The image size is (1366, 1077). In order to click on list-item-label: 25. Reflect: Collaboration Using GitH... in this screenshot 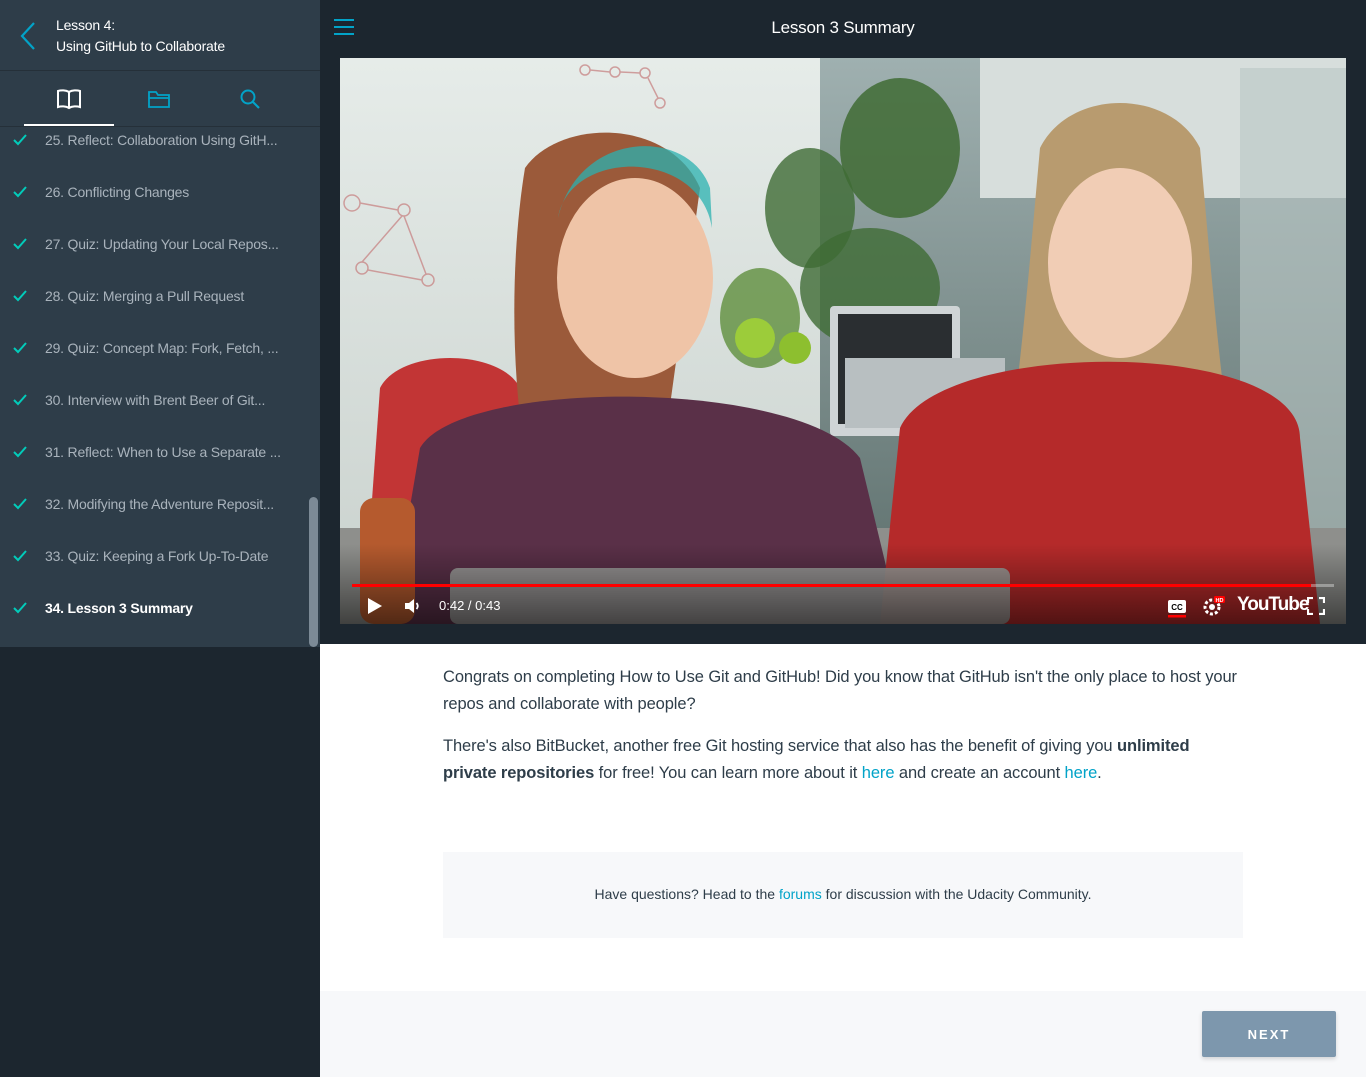, I will do `click(161, 140)`.